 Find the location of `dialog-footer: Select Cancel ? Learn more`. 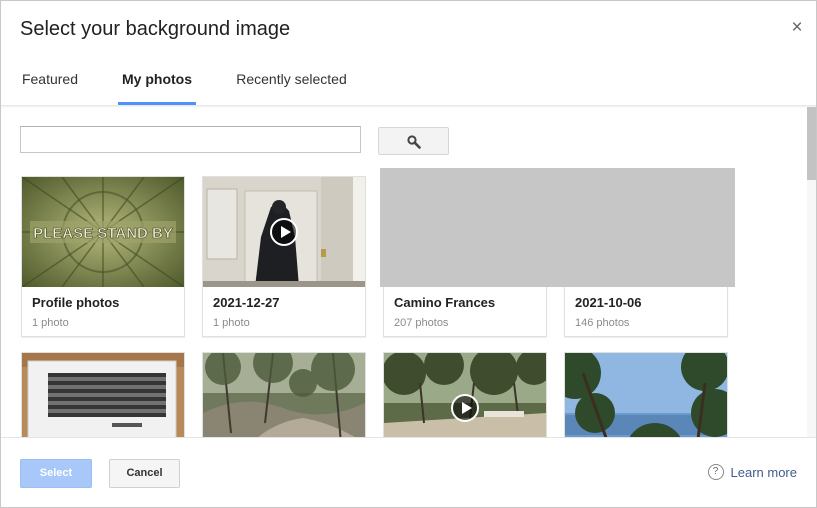

dialog-footer: Select Cancel ? Learn more is located at coordinates (408, 472).